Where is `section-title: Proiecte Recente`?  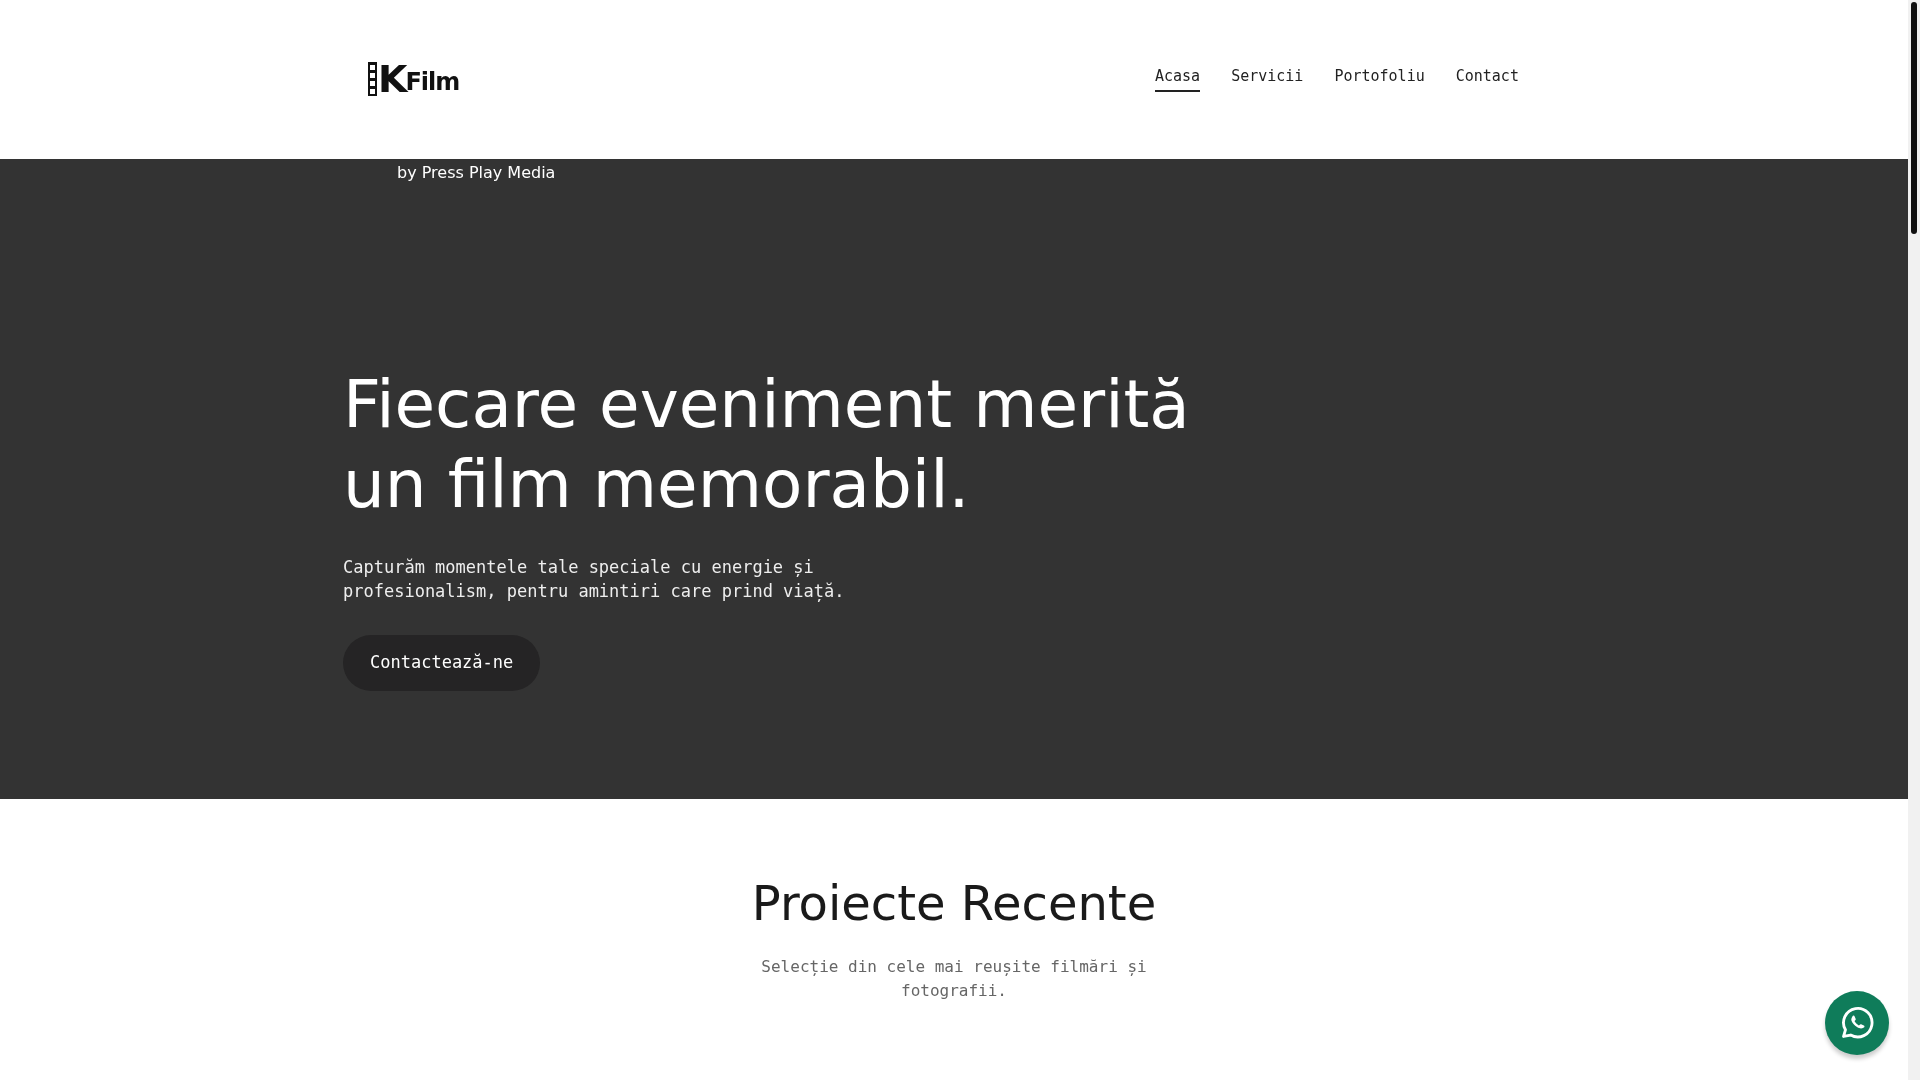
section-title: Proiecte Recente is located at coordinates (954, 903).